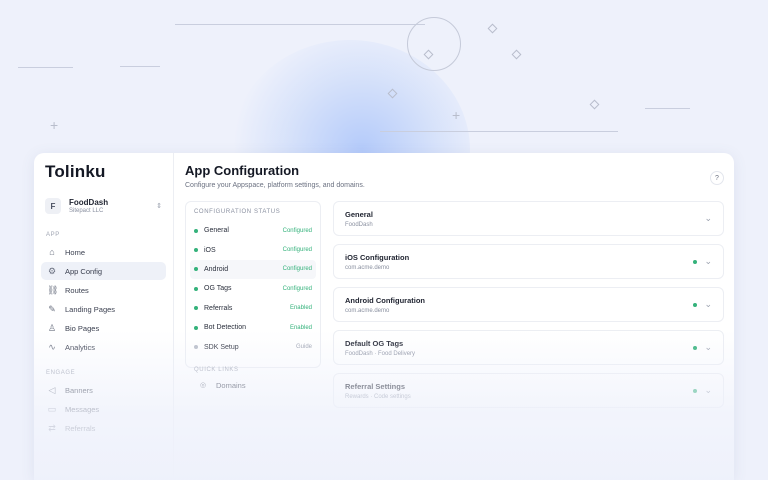 Image resolution: width=768 pixels, height=480 pixels. What do you see at coordinates (210, 250) in the screenshot?
I see `status-name: iOS` at bounding box center [210, 250].